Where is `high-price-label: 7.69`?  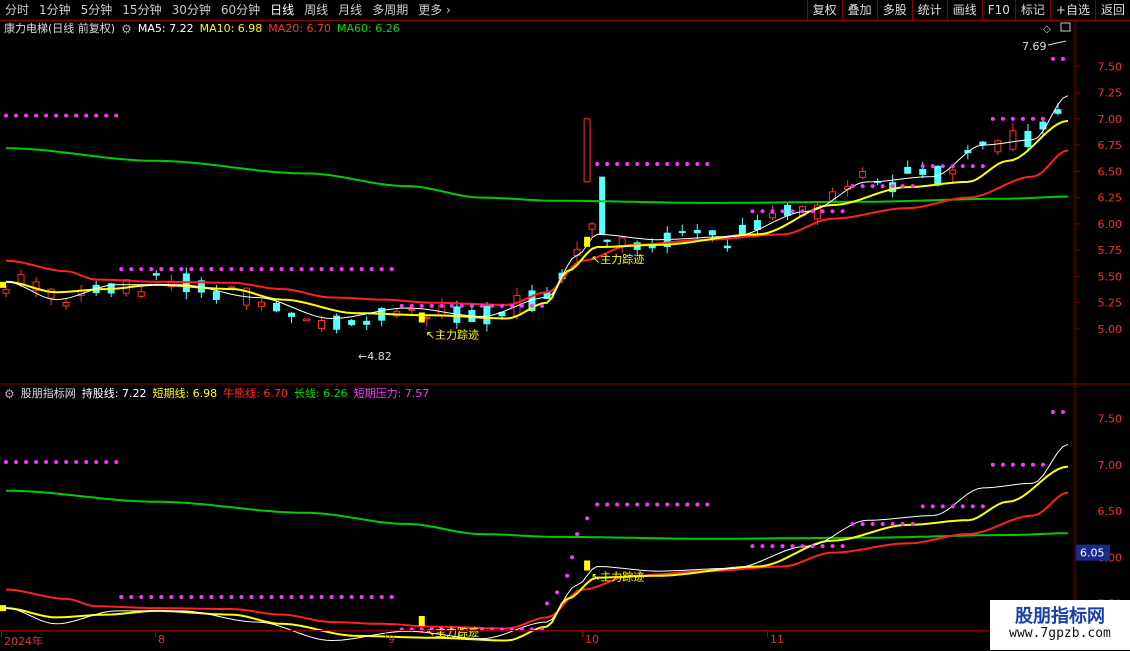
high-price-label: 7.69 is located at coordinates (1034, 46).